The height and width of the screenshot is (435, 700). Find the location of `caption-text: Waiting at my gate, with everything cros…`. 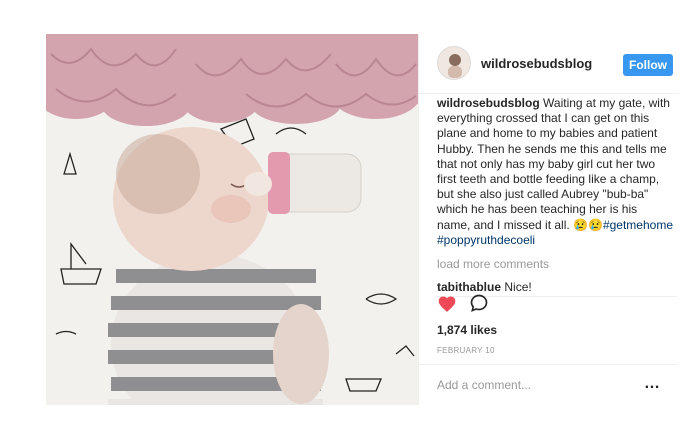

caption-text: Waiting at my gate, with everything cros… is located at coordinates (553, 164).